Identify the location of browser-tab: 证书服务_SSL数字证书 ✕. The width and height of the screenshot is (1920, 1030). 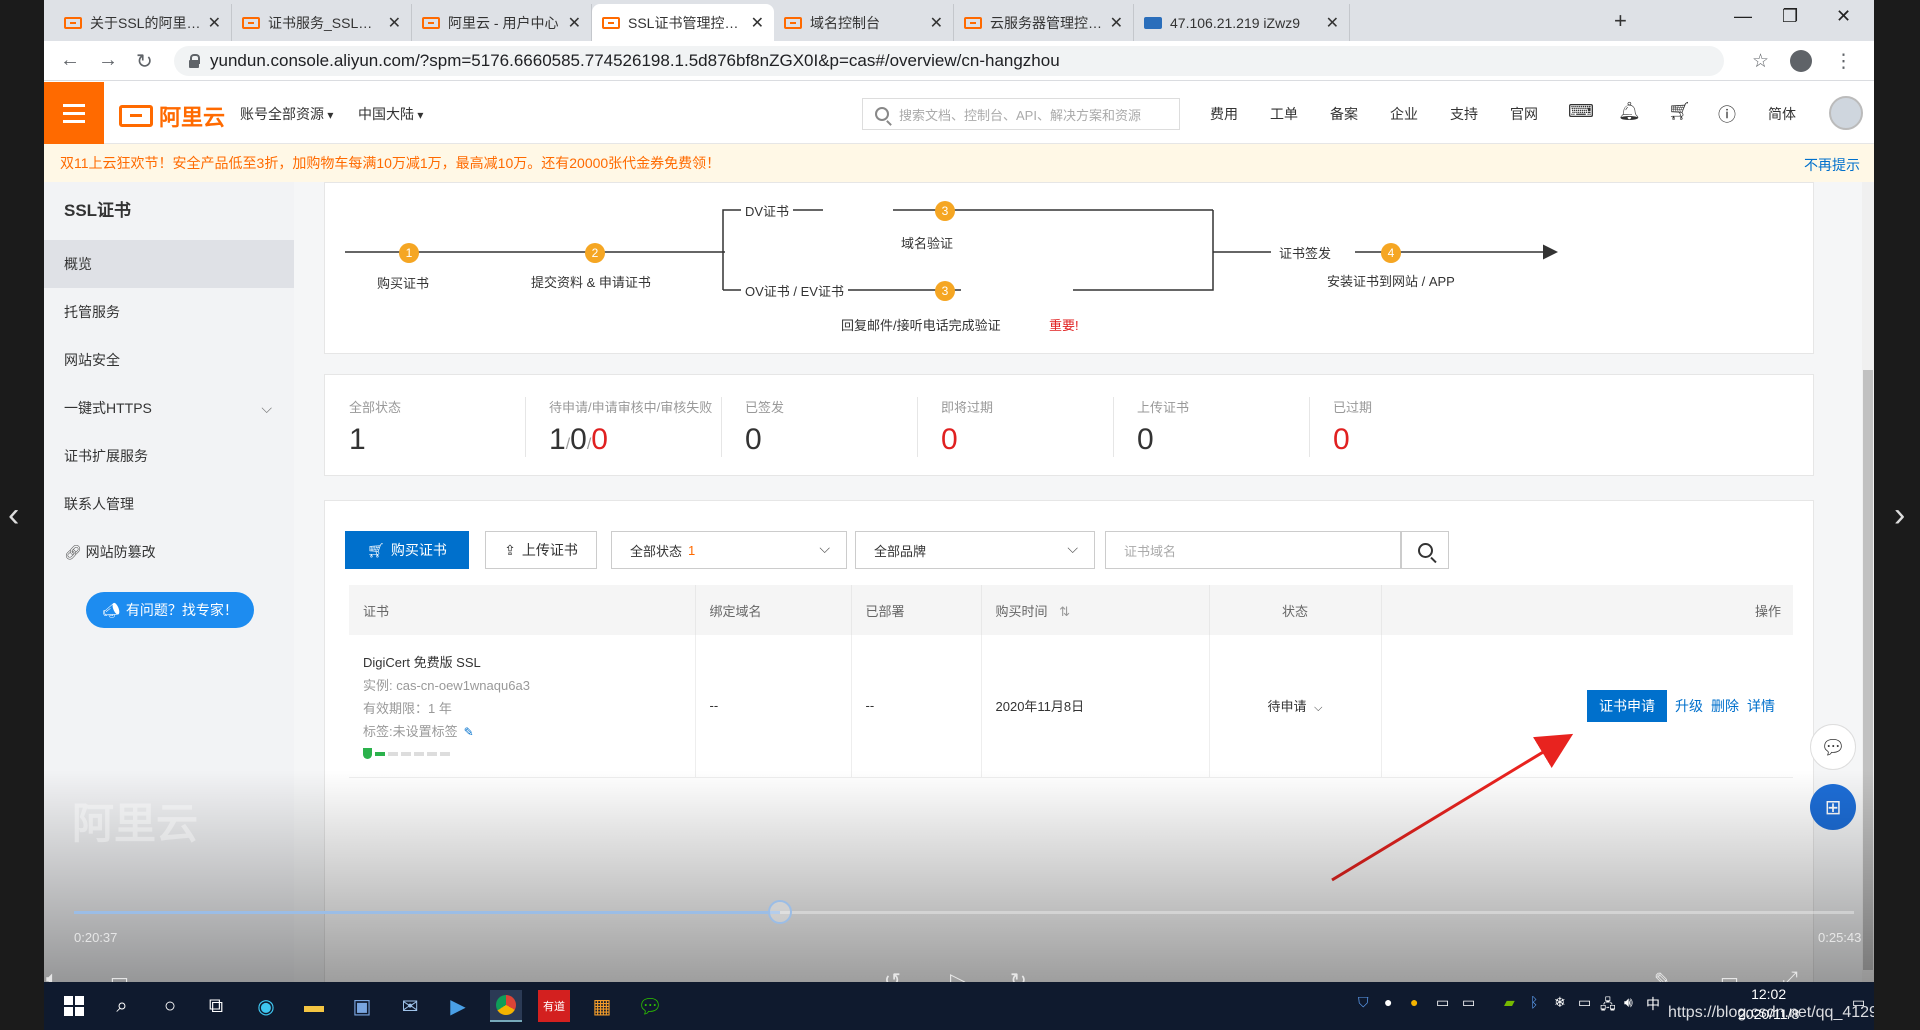
(322, 22).